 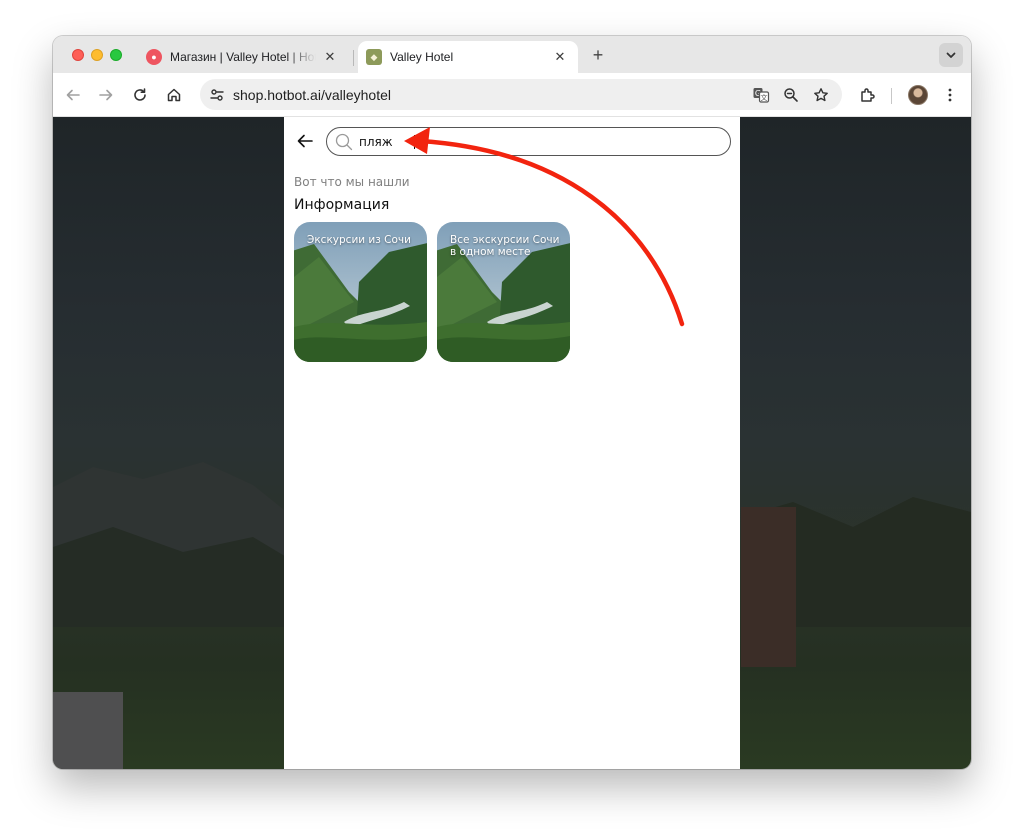 I want to click on minimize-window-button, so click(x=97, y=55).